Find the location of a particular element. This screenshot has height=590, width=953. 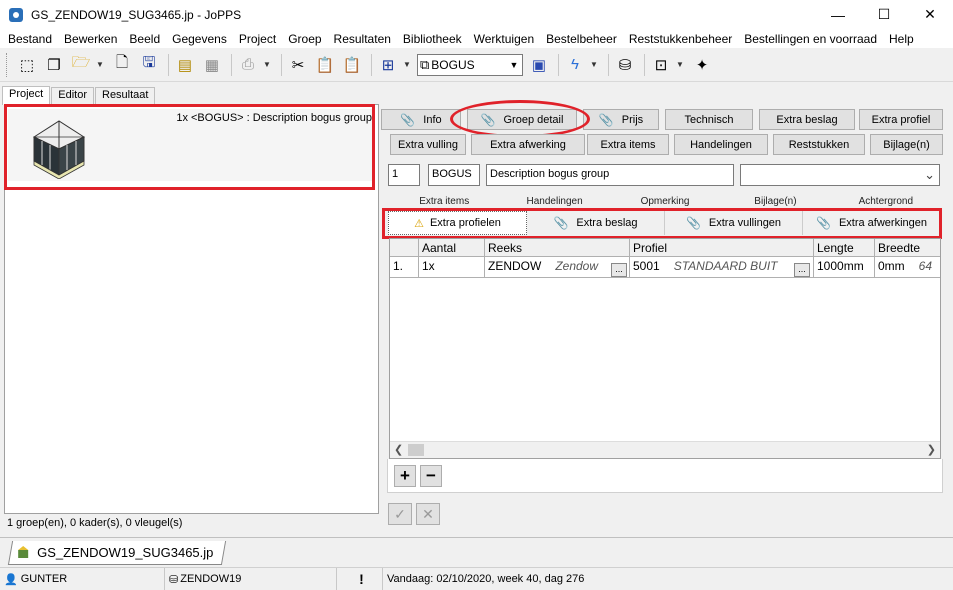

grid-header-aantal: Aantal is located at coordinates (452, 248).